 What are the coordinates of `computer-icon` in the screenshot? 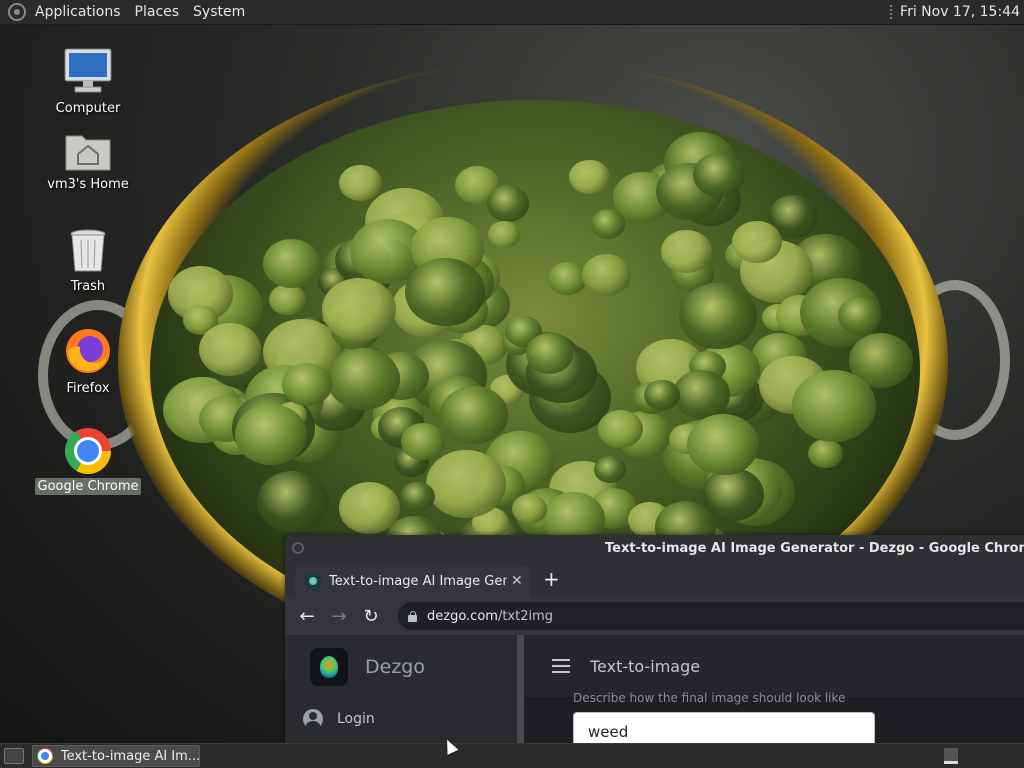 It's located at (88, 70).